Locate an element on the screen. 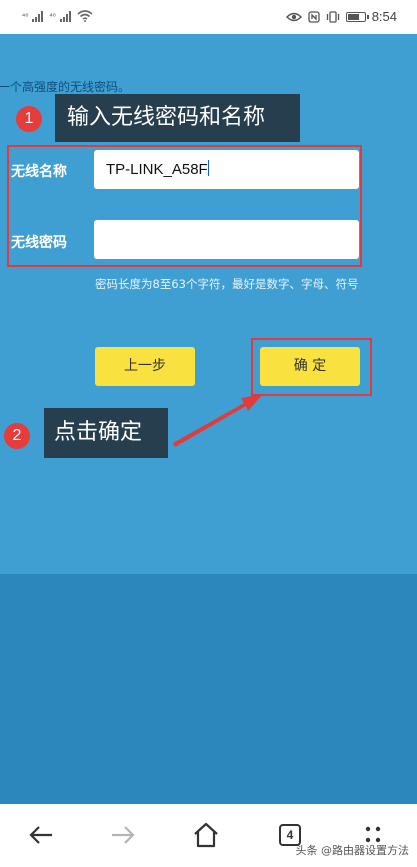  clock: 8:54 is located at coordinates (384, 16).